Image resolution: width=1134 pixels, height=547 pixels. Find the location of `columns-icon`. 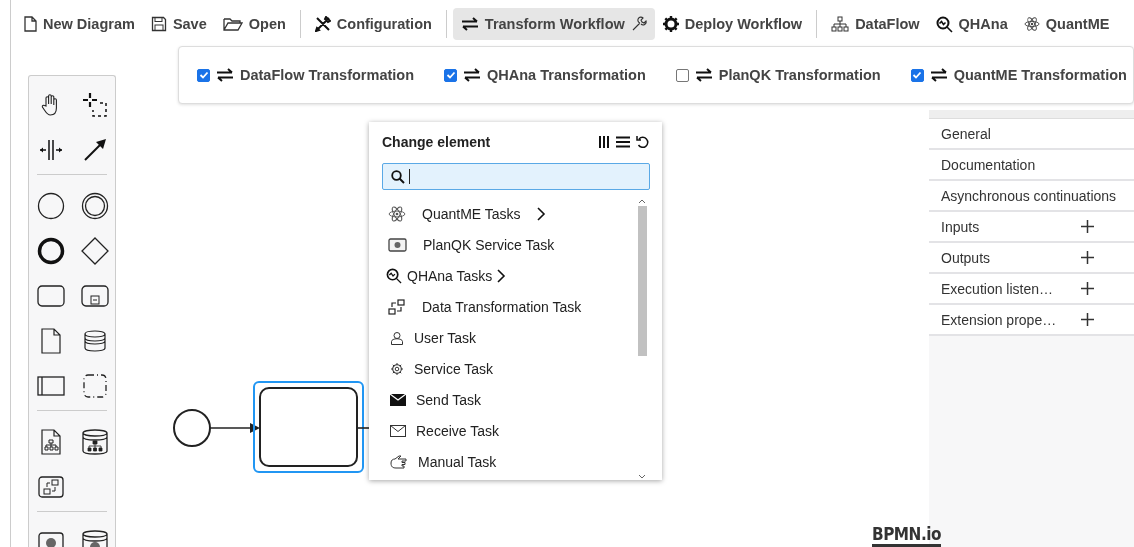

columns-icon is located at coordinates (604, 142).